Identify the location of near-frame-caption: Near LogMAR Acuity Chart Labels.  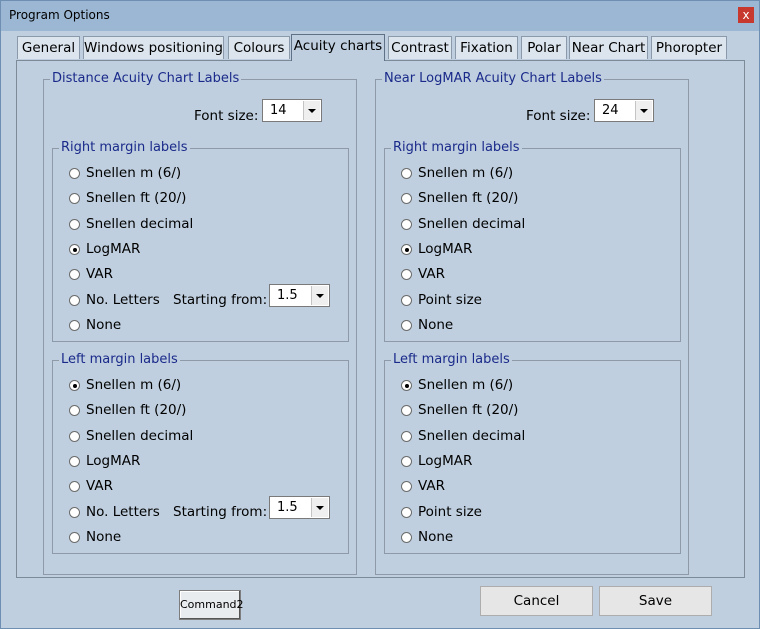
(493, 79).